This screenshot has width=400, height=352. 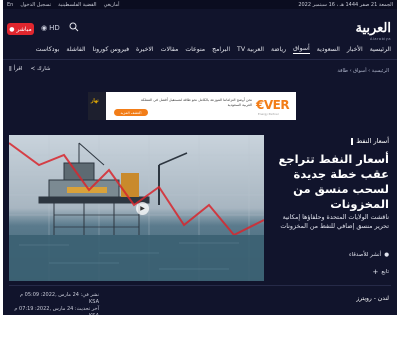 I want to click on article-tag: أسعار النفط, so click(x=370, y=141).